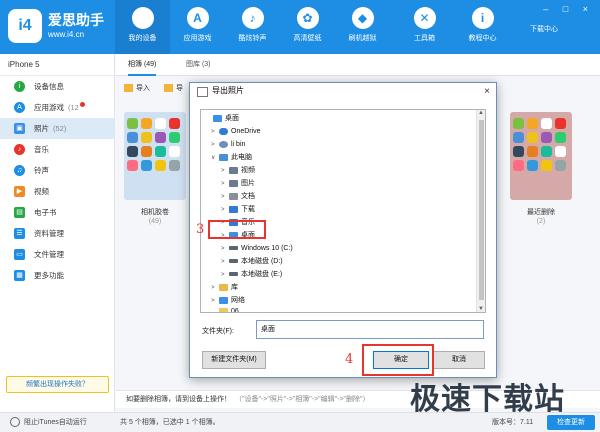  I want to click on tree-item-this-pc: ∨ 此电脑, so click(231, 157).